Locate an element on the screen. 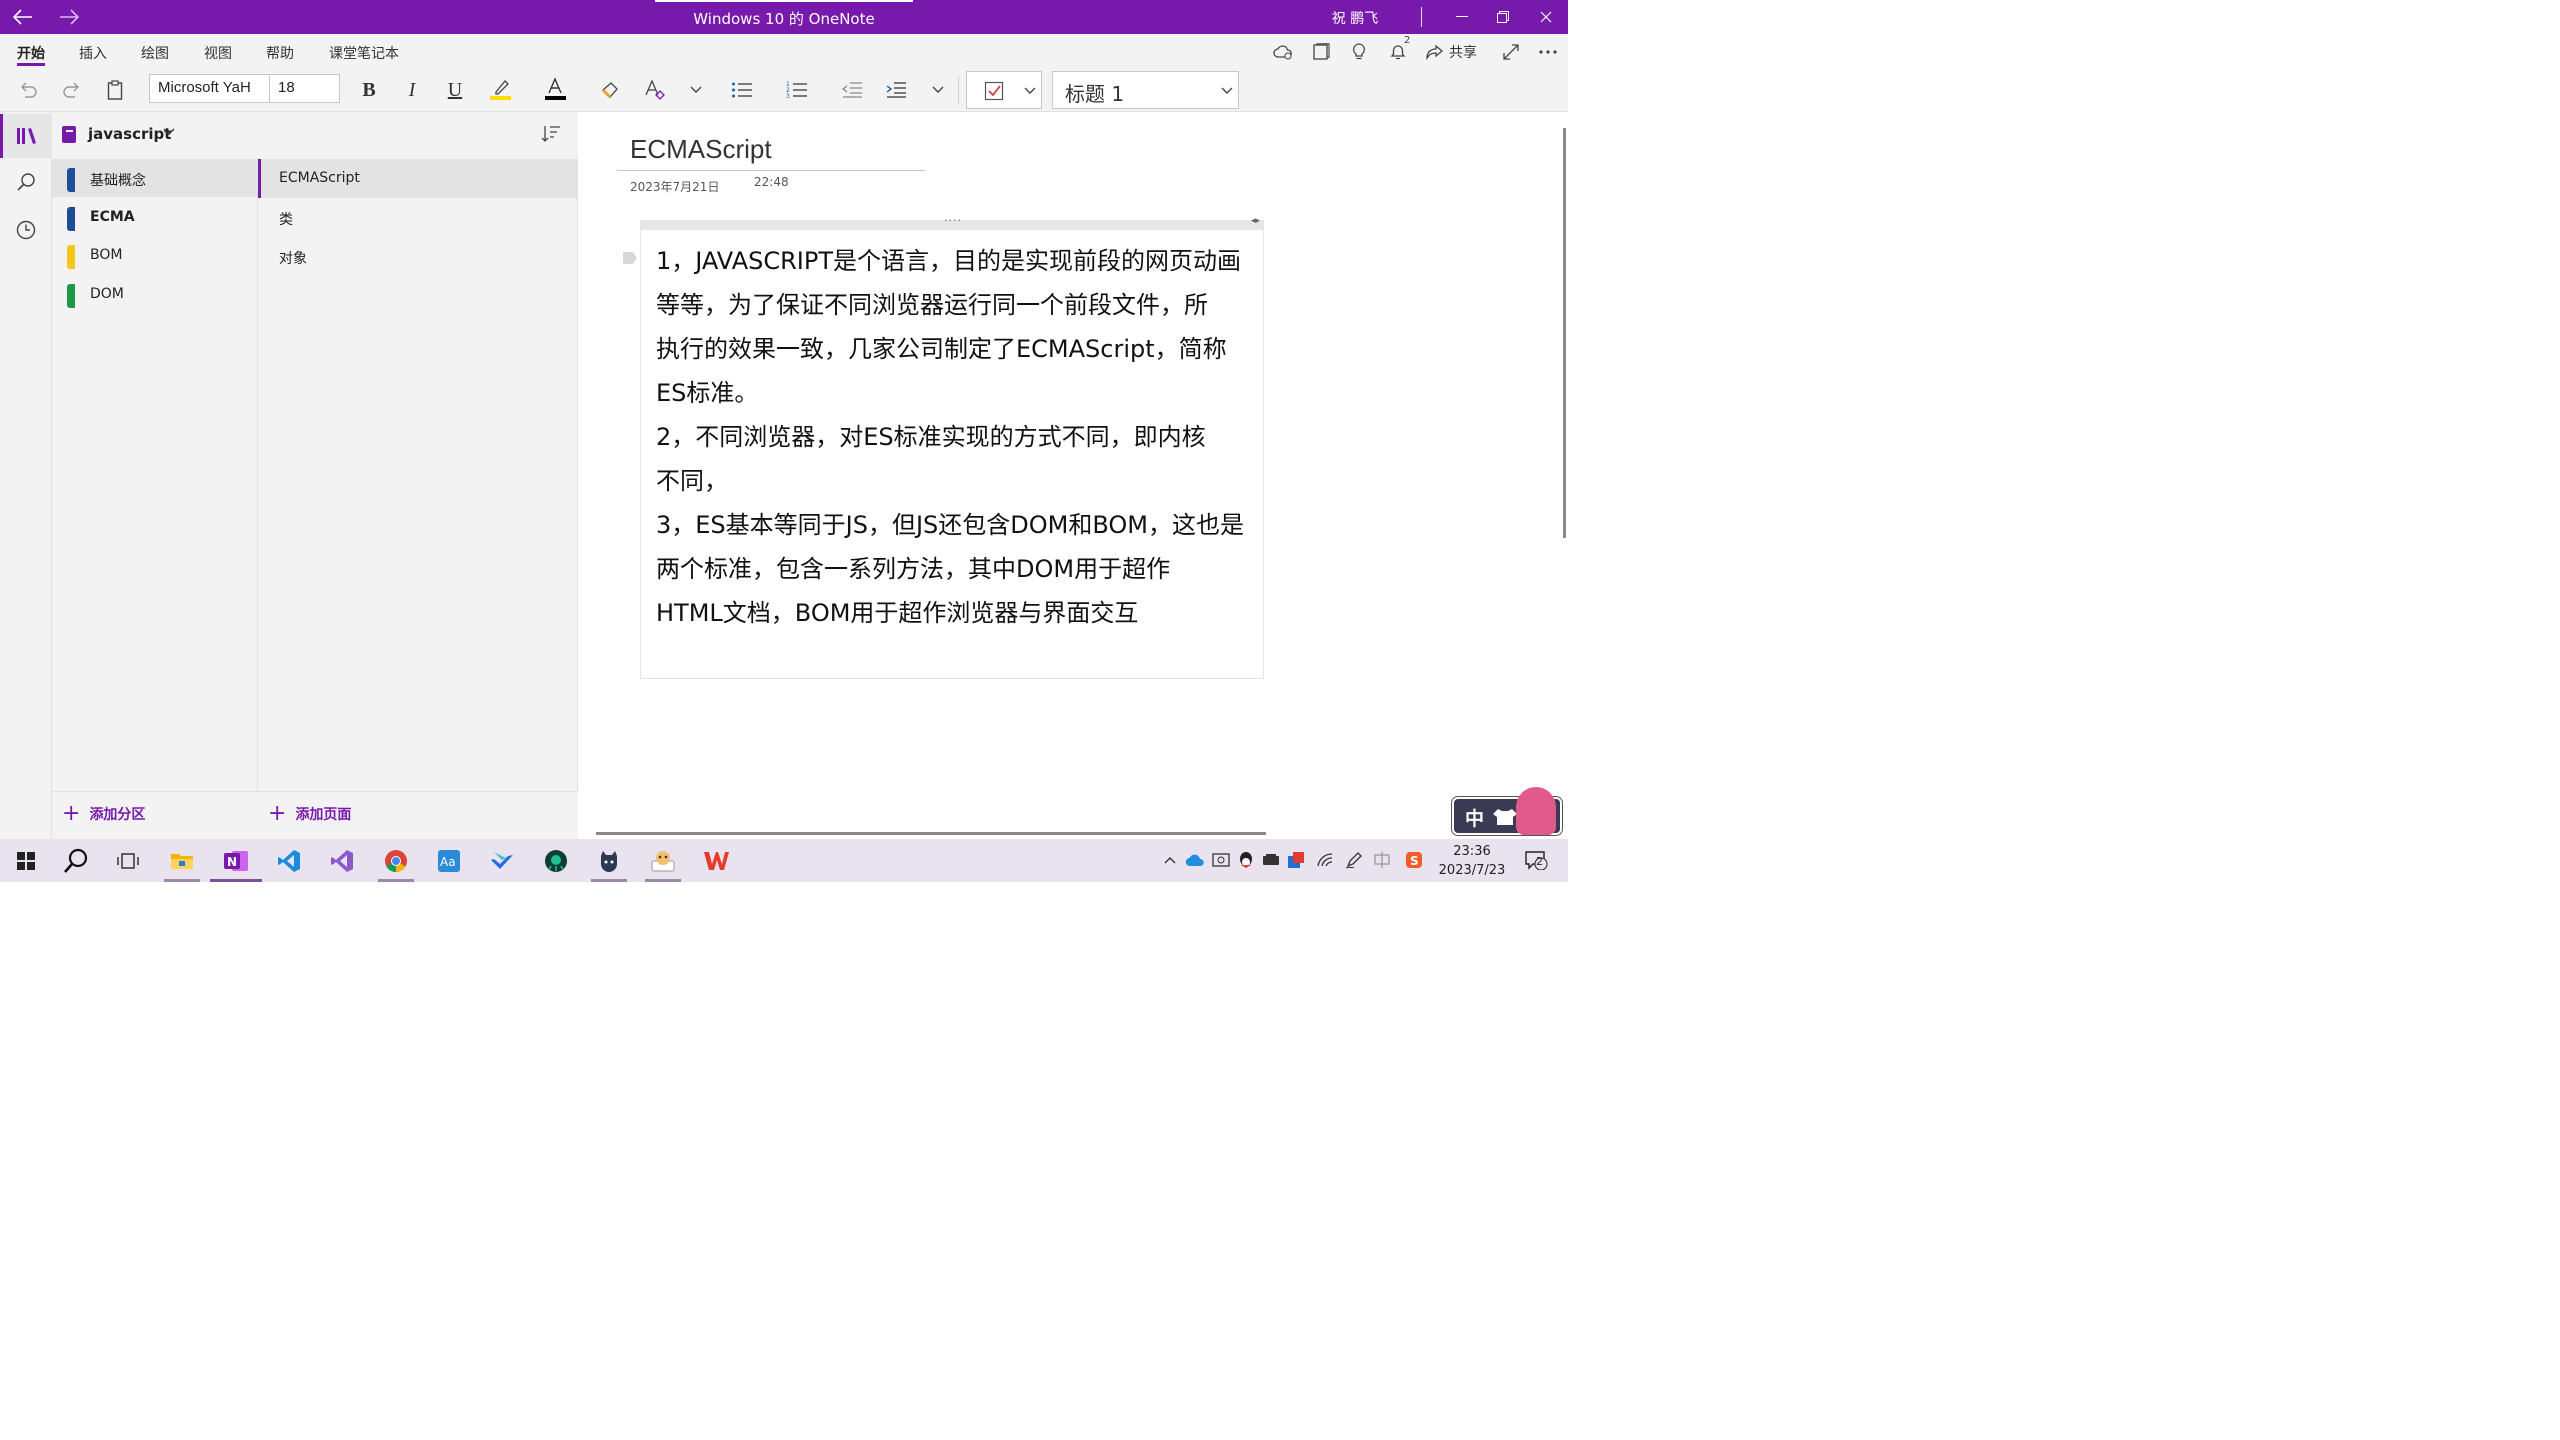  vertical-scrollbar is located at coordinates (1564, 333).